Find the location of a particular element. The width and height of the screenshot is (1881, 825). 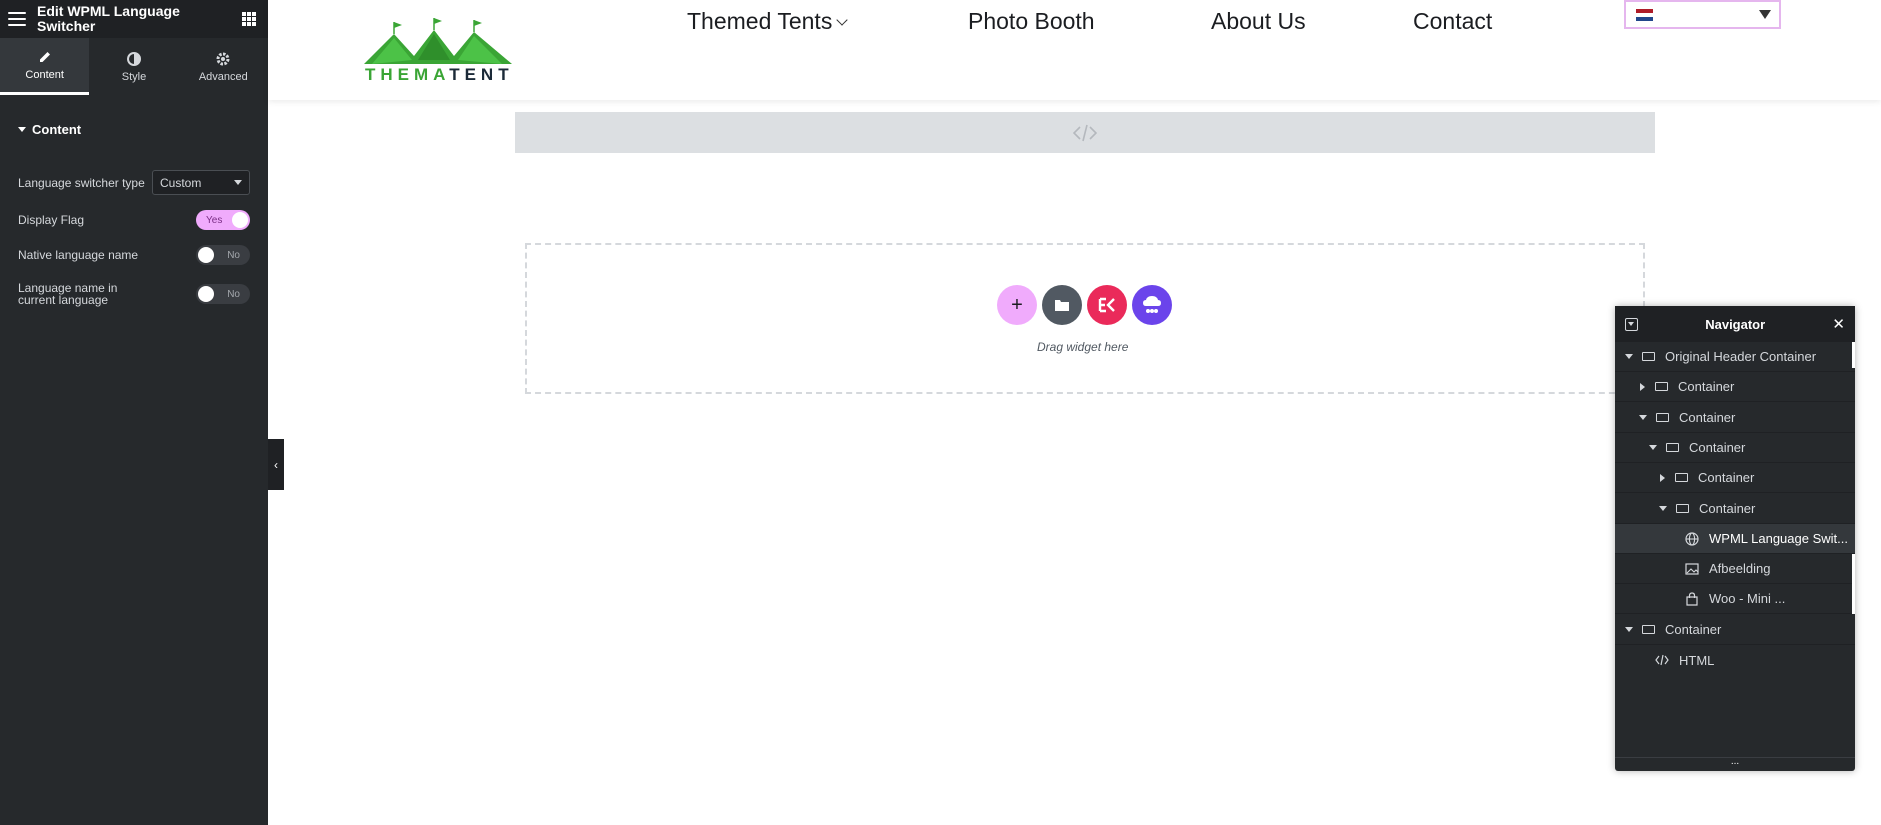

navigator-scrollbar-thumb is located at coordinates (1853, 584).